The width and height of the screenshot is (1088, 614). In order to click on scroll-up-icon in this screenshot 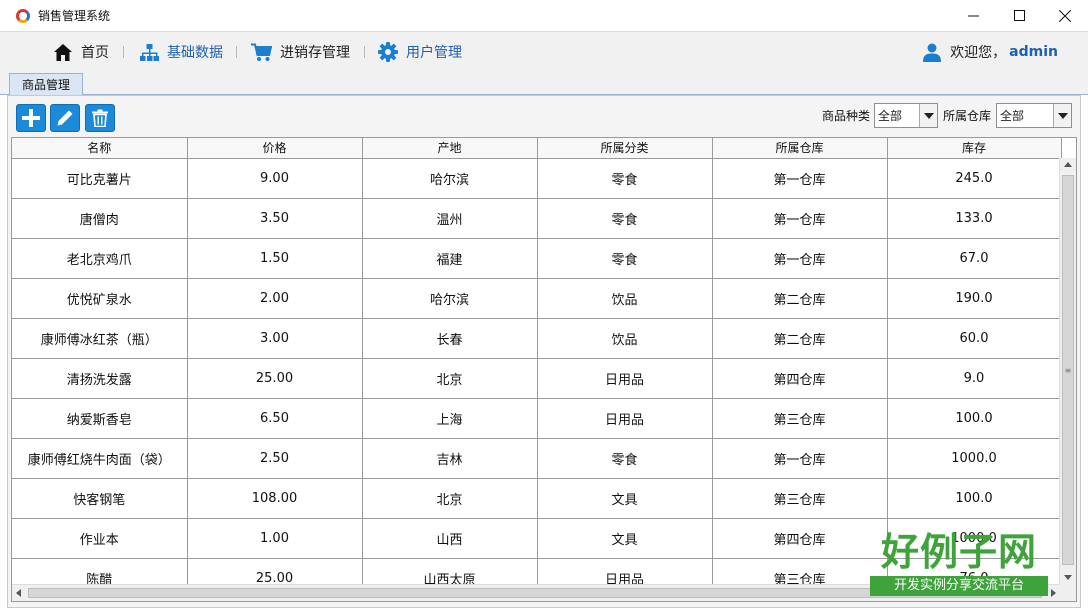, I will do `click(1068, 164)`.